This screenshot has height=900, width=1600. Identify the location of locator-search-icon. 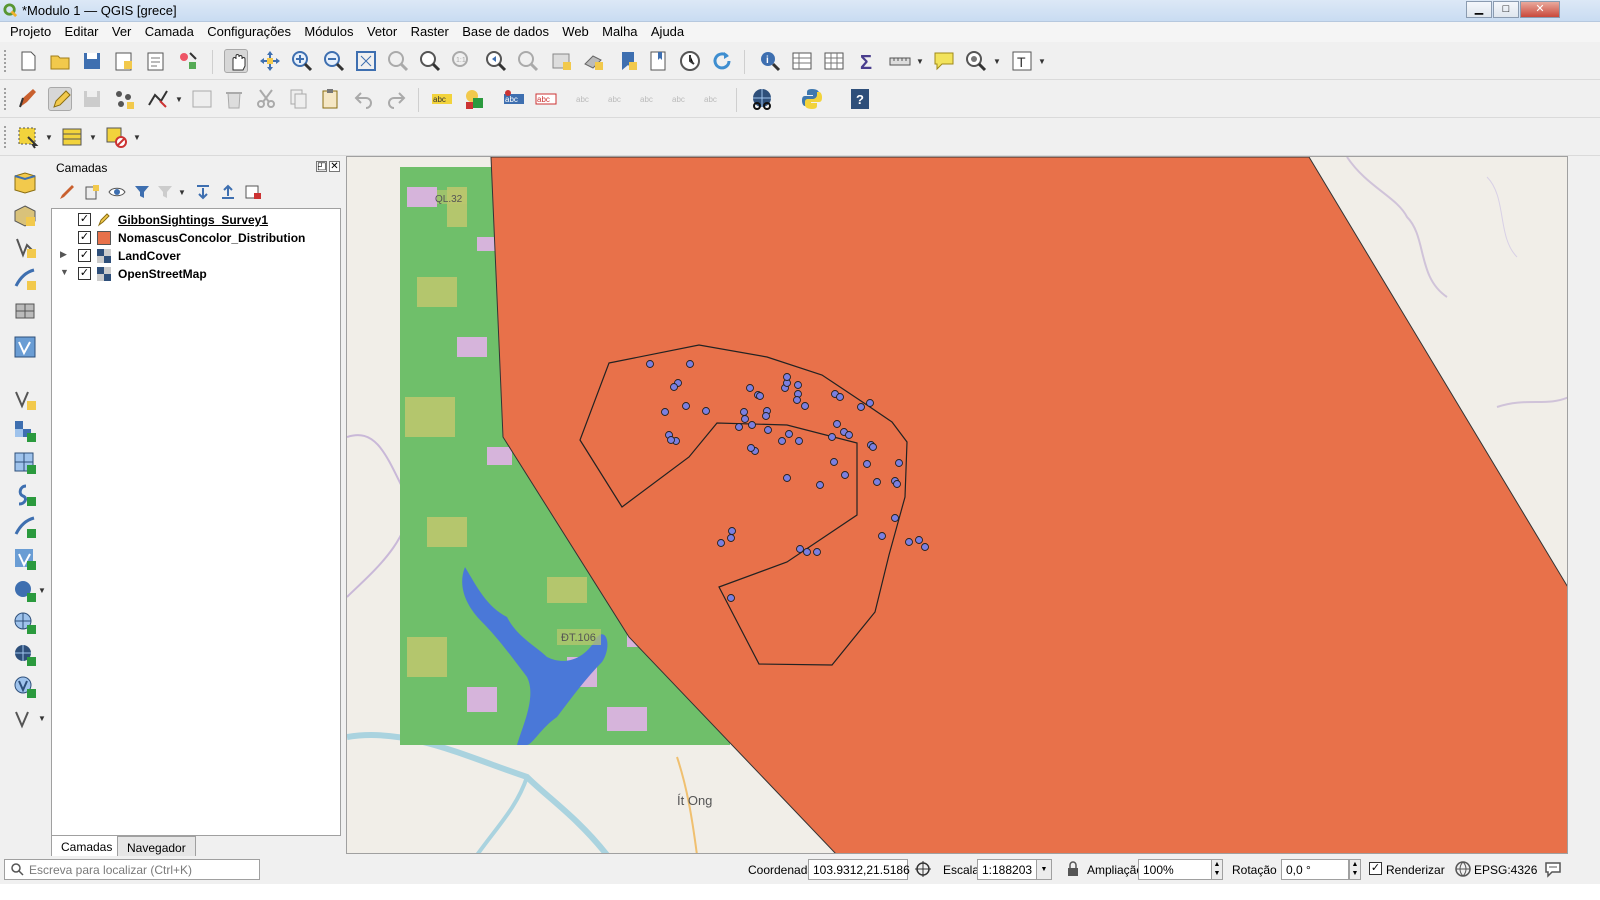
(976, 61).